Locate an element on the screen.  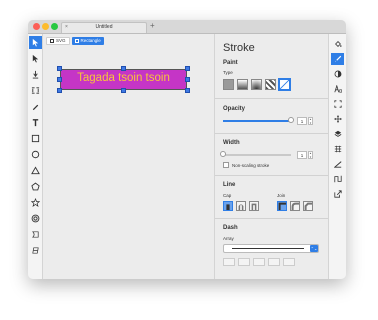
layers-panel-button is located at coordinates (337, 134).